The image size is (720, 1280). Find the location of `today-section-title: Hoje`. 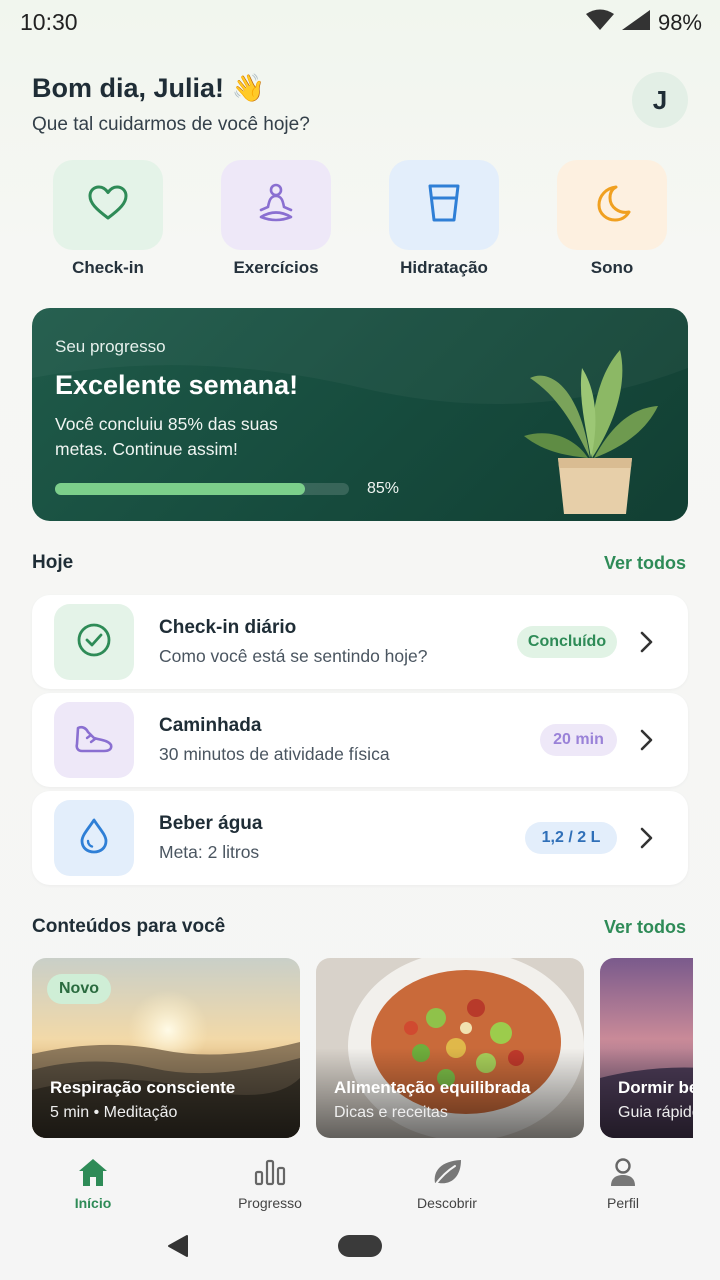

today-section-title: Hoje is located at coordinates (53, 562).